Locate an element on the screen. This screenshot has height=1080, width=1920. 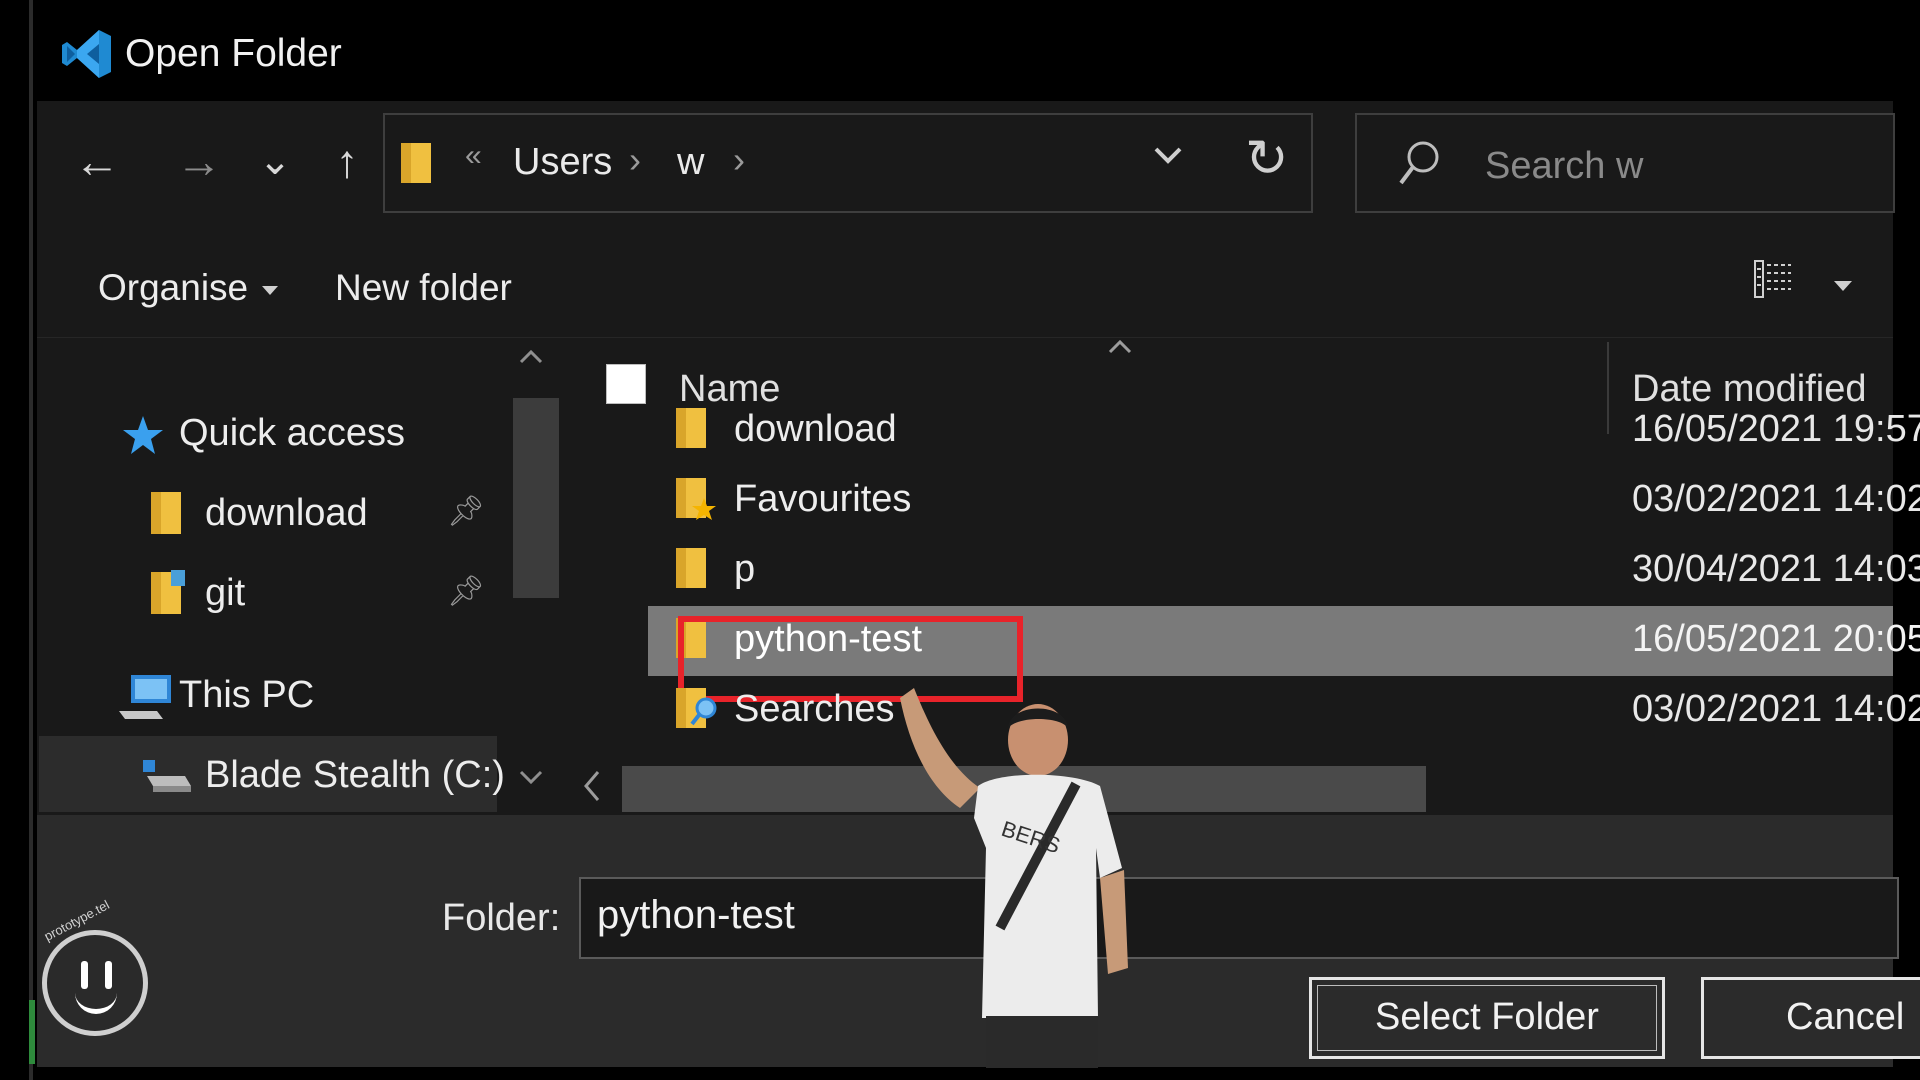
select-folder-button: Select Folder is located at coordinates (1487, 1018).